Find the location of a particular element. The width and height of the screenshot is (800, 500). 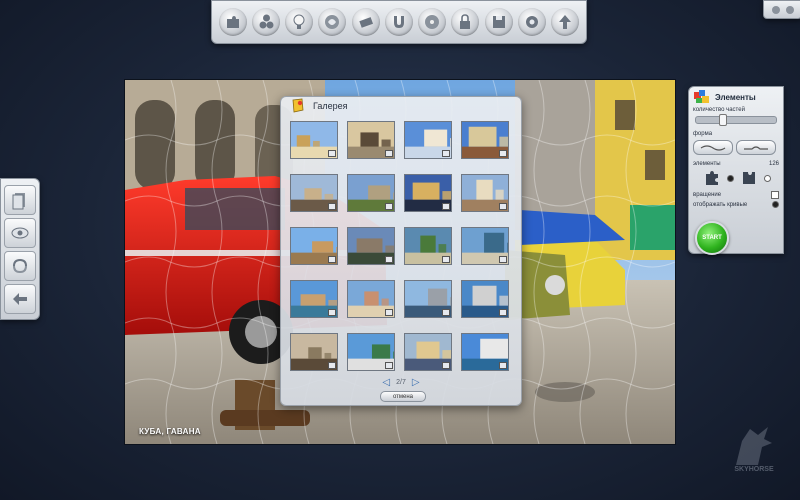

pager: ◁ 2/7 ▷ is located at coordinates (401, 382).